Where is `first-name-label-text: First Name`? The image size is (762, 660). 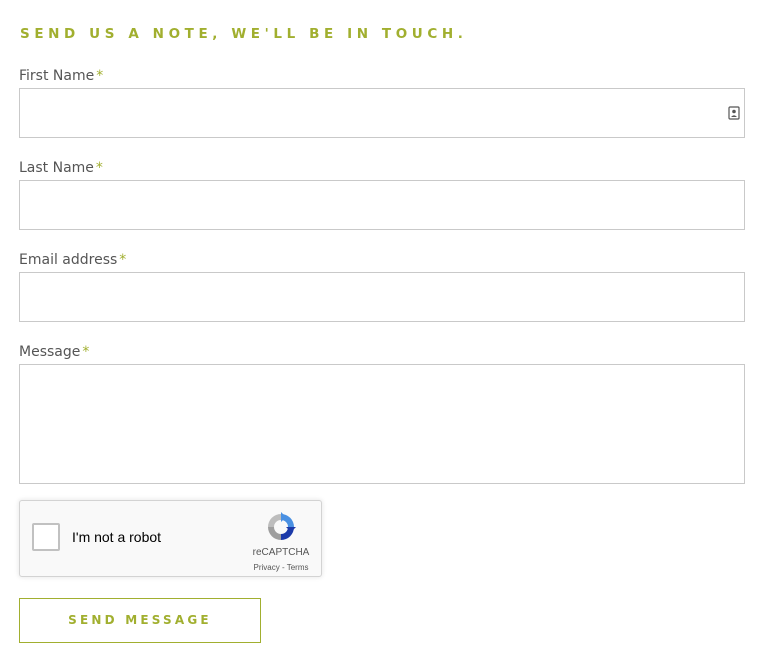
first-name-label-text: First Name is located at coordinates (57, 76).